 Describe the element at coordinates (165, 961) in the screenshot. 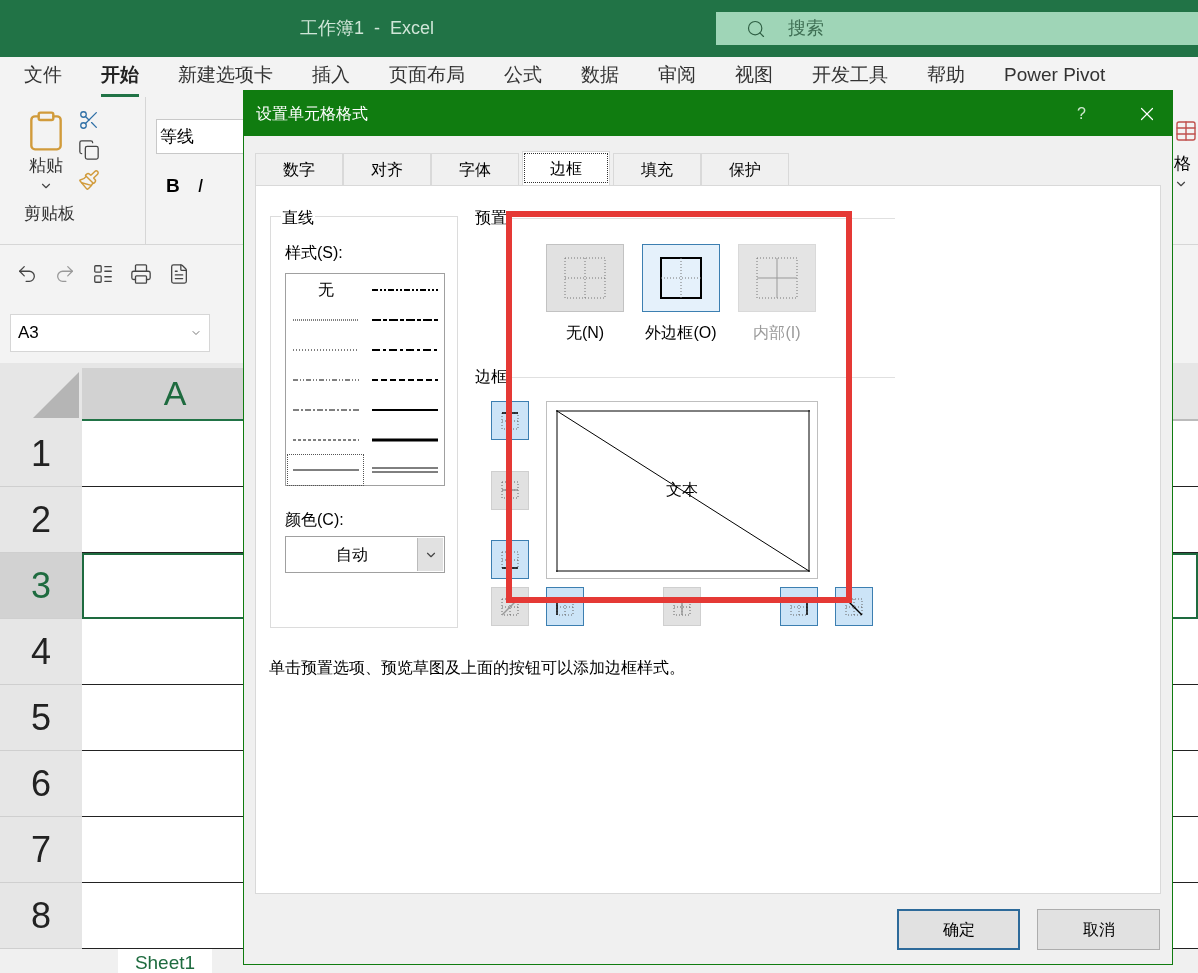

I see `sheet-tab: Sheet1` at that location.